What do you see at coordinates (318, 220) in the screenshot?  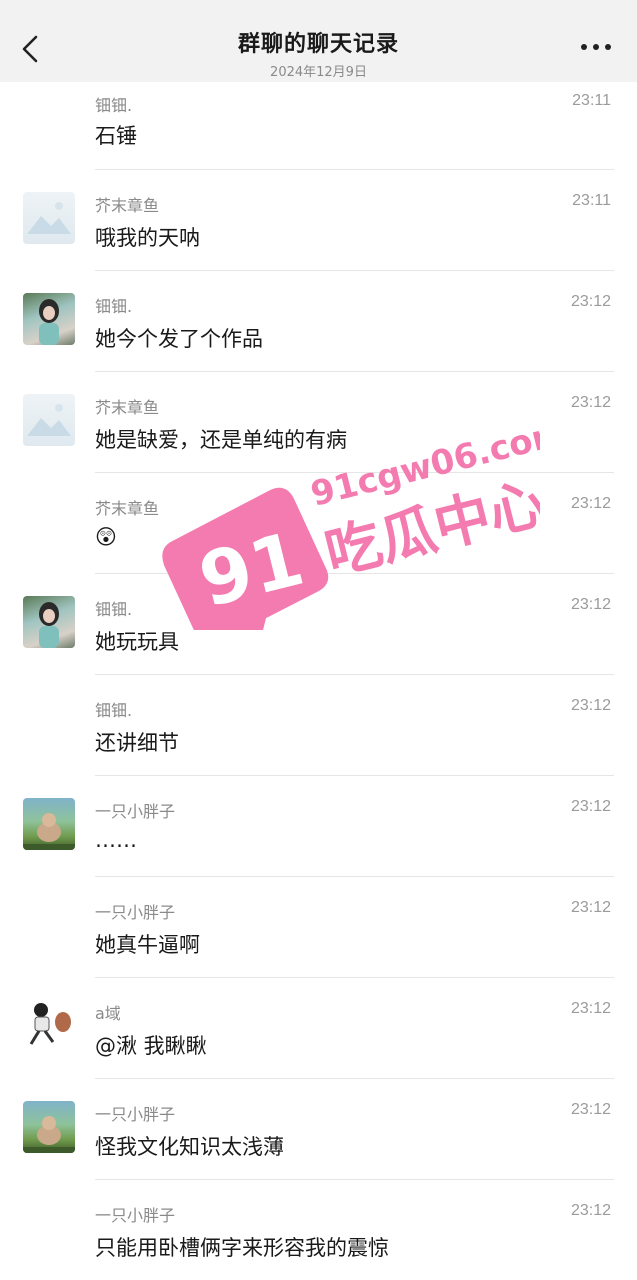 I see `message-item: 芥末章鱼 23:11 哦我的天呐` at bounding box center [318, 220].